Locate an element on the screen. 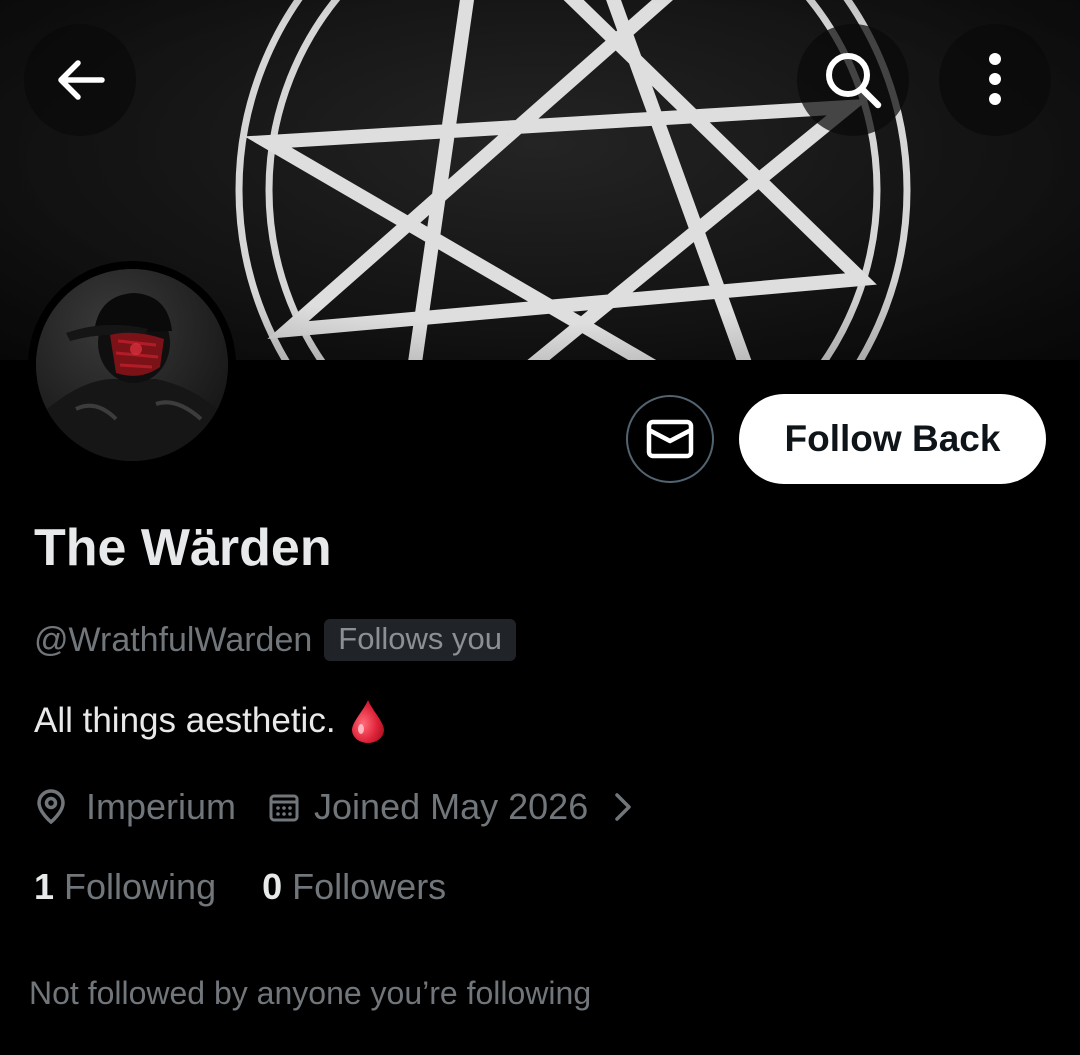  arrow-left-icon is located at coordinates (81, 80).